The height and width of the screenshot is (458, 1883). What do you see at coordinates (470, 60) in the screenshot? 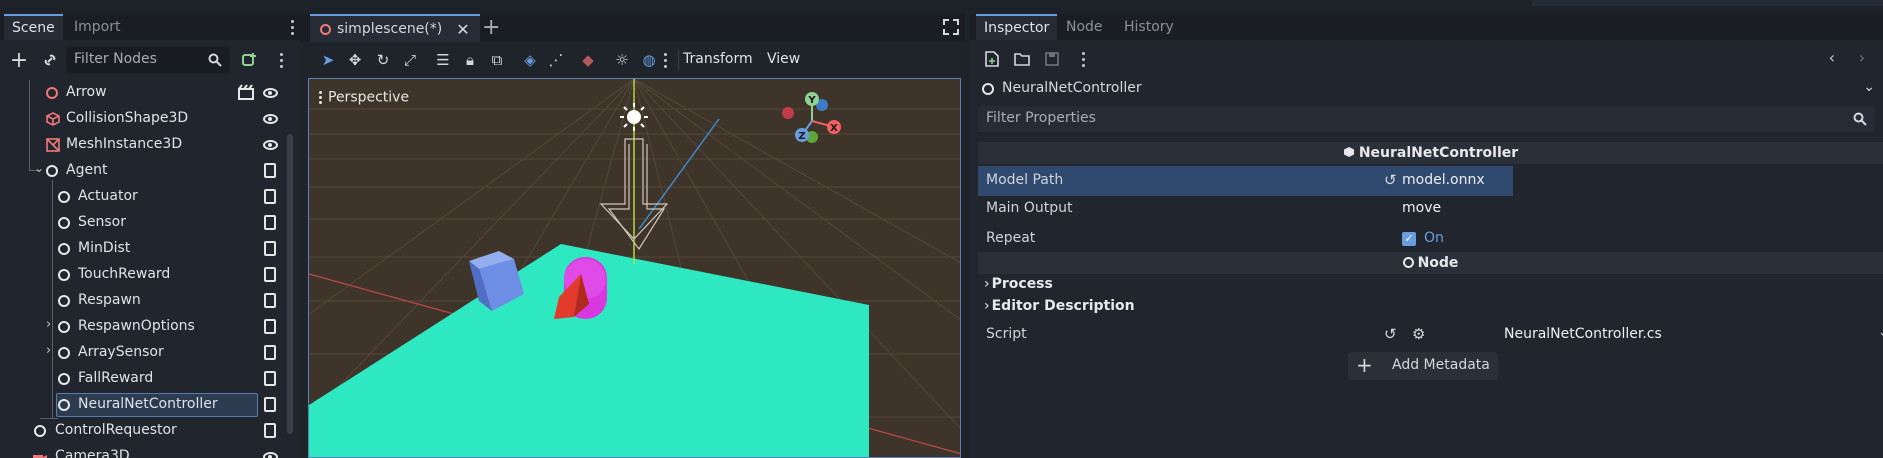
I see `lock-icon: 🔒︎` at bounding box center [470, 60].